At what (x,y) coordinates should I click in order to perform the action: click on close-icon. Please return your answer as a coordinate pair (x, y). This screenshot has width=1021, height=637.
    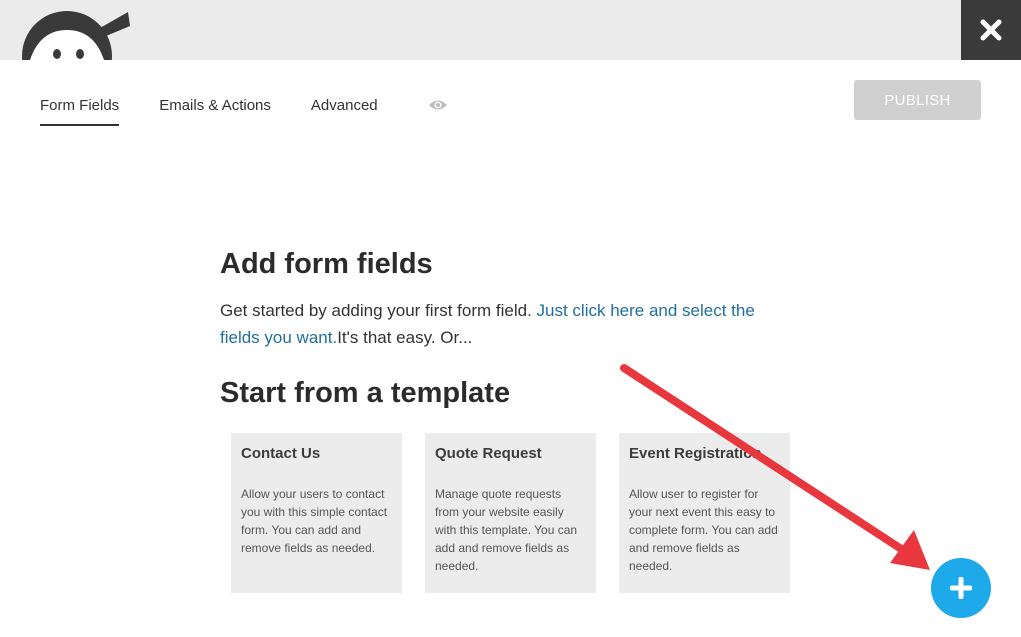
    Looking at the image, I should click on (991, 30).